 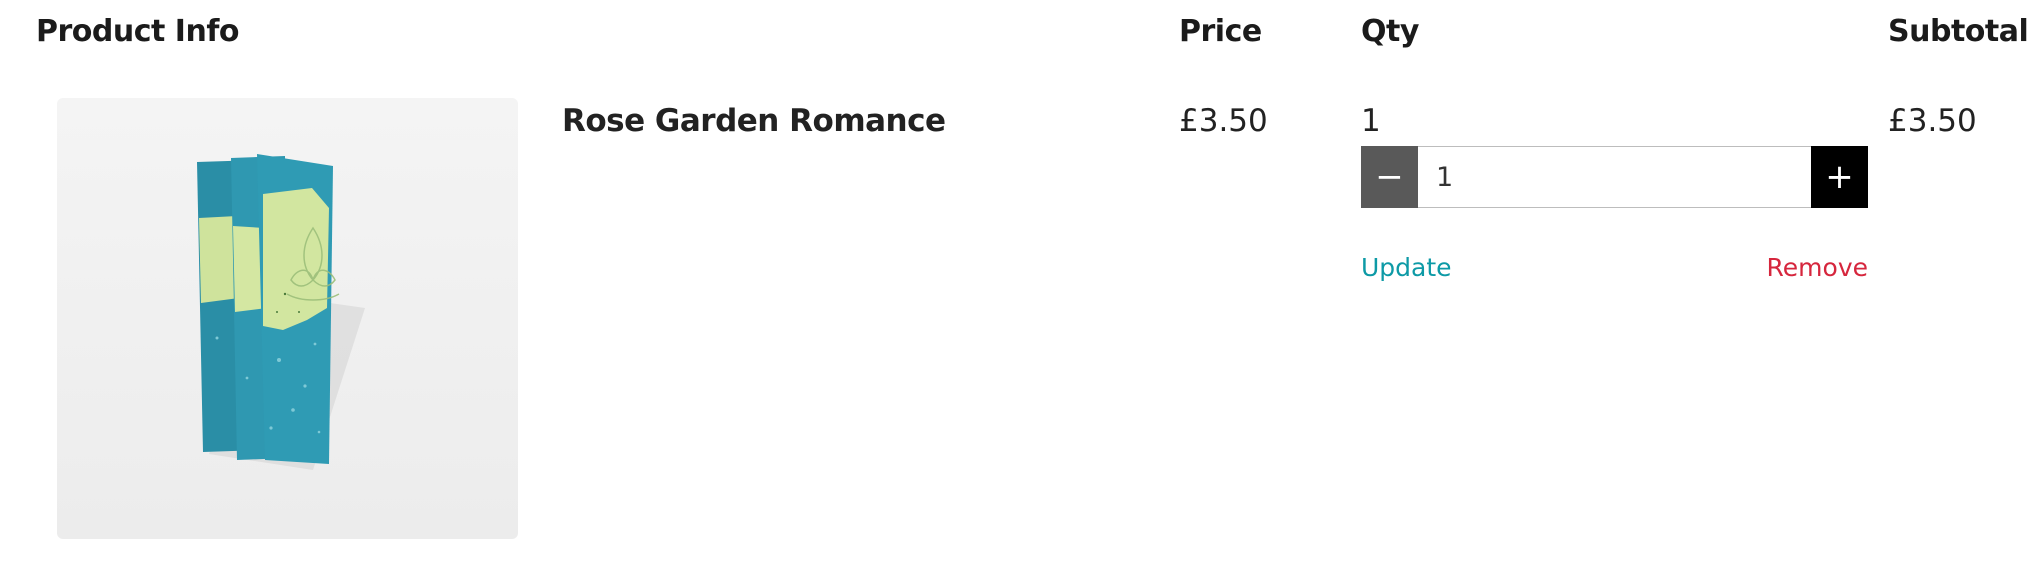 I want to click on update-link: Update, so click(x=1406, y=268).